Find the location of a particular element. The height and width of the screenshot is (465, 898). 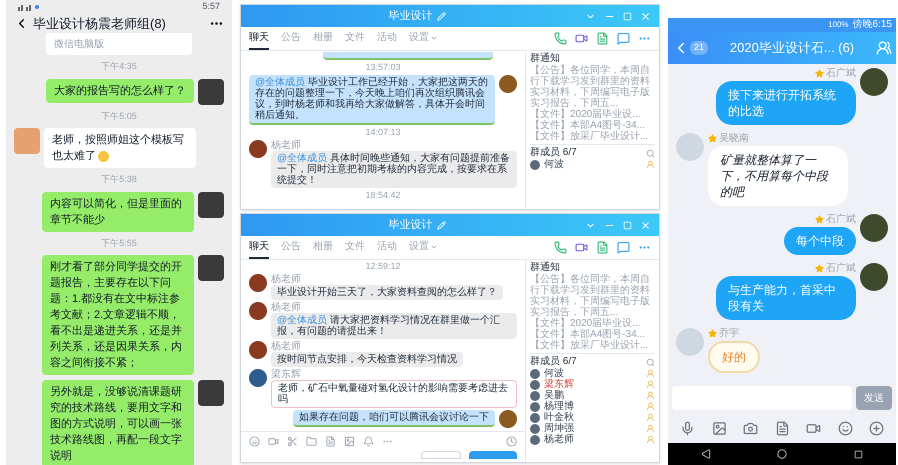

send-button is located at coordinates (493, 455).